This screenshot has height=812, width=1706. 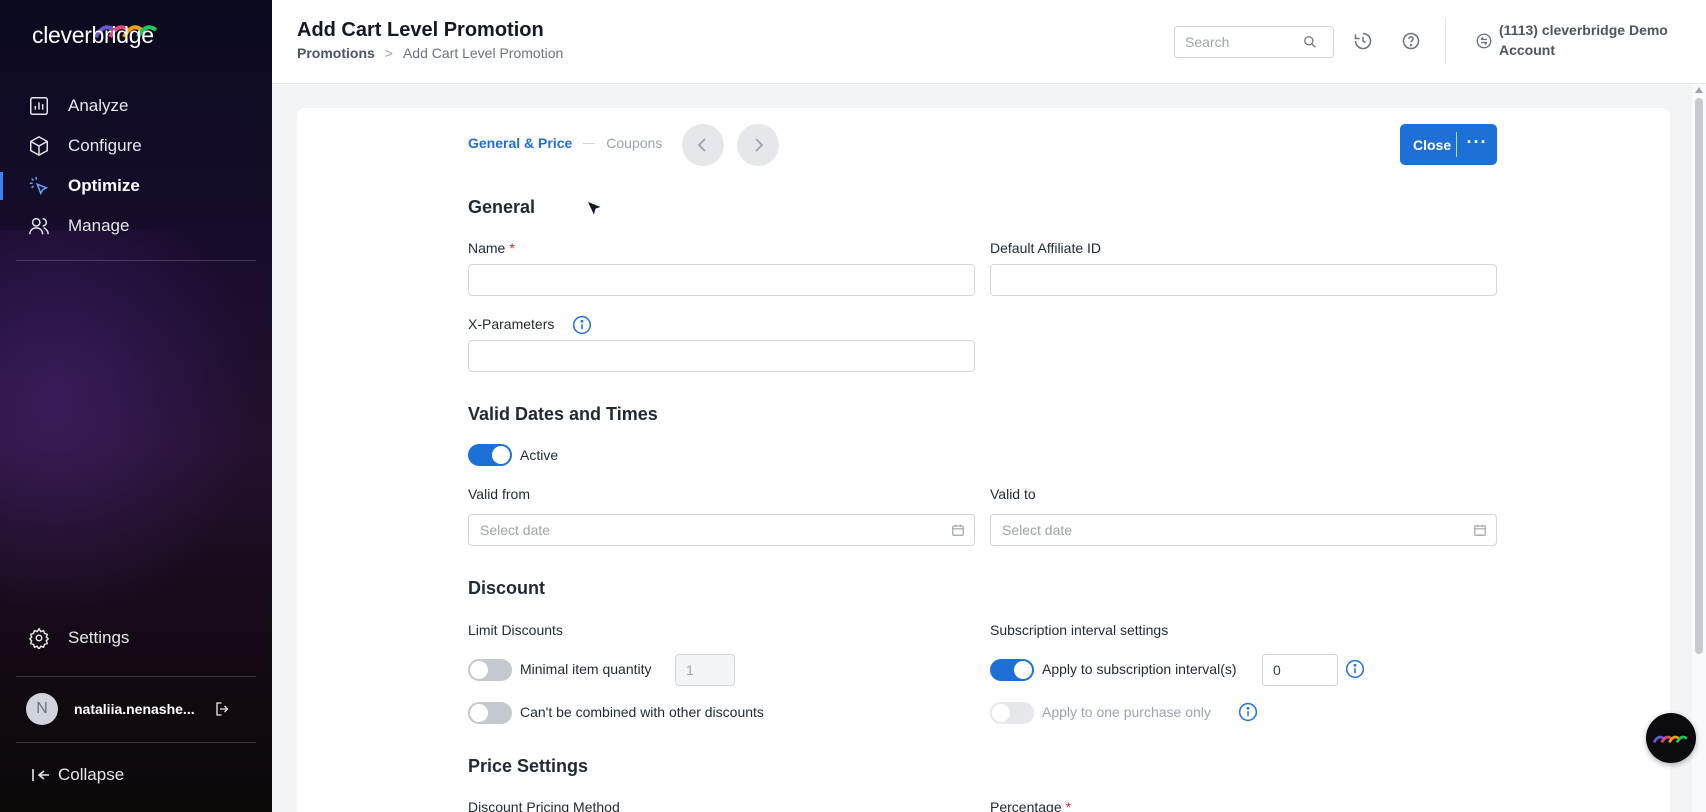 What do you see at coordinates (512, 248) in the screenshot?
I see `required-marker: *` at bounding box center [512, 248].